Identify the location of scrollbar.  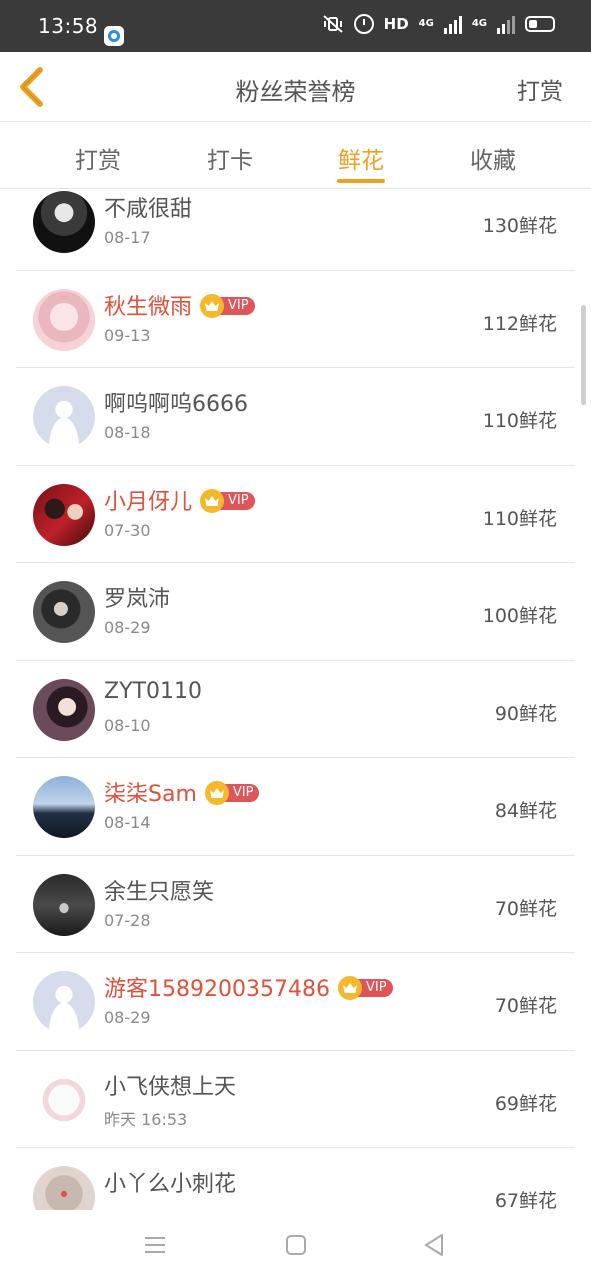
(583, 355).